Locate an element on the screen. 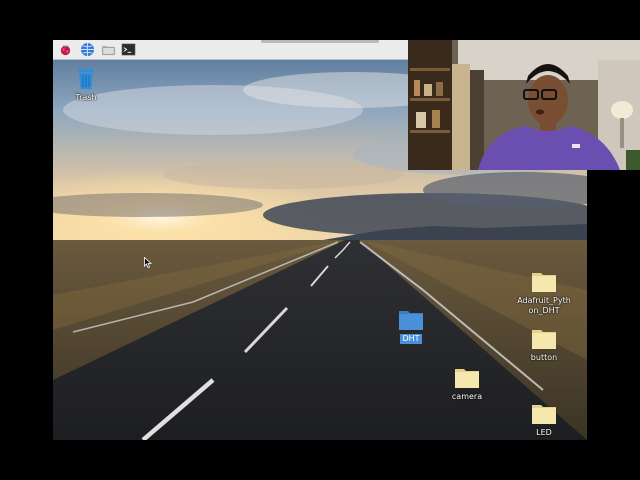 This screenshot has height=480, width=640. desktop-icon-adafruit-python-dht: Adafruit_Python_DHT is located at coordinates (544, 293).